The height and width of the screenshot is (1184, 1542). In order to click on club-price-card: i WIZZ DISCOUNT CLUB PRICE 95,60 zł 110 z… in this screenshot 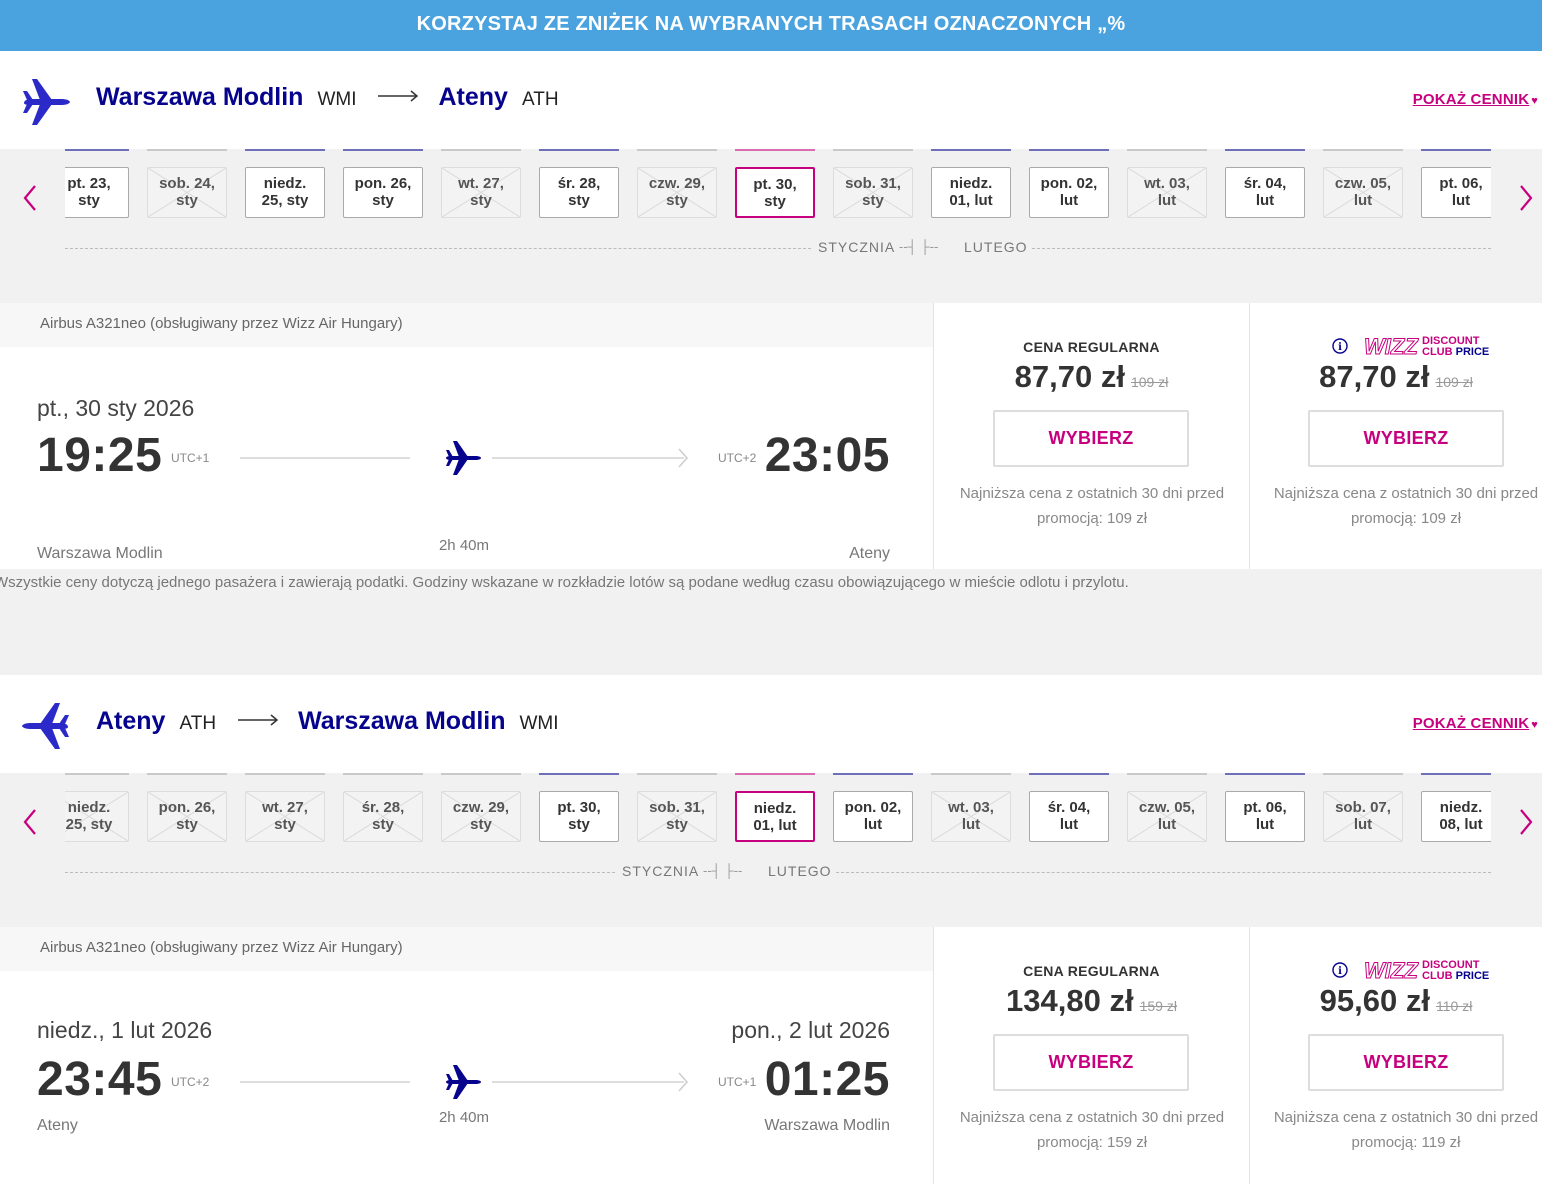, I will do `click(1395, 1055)`.